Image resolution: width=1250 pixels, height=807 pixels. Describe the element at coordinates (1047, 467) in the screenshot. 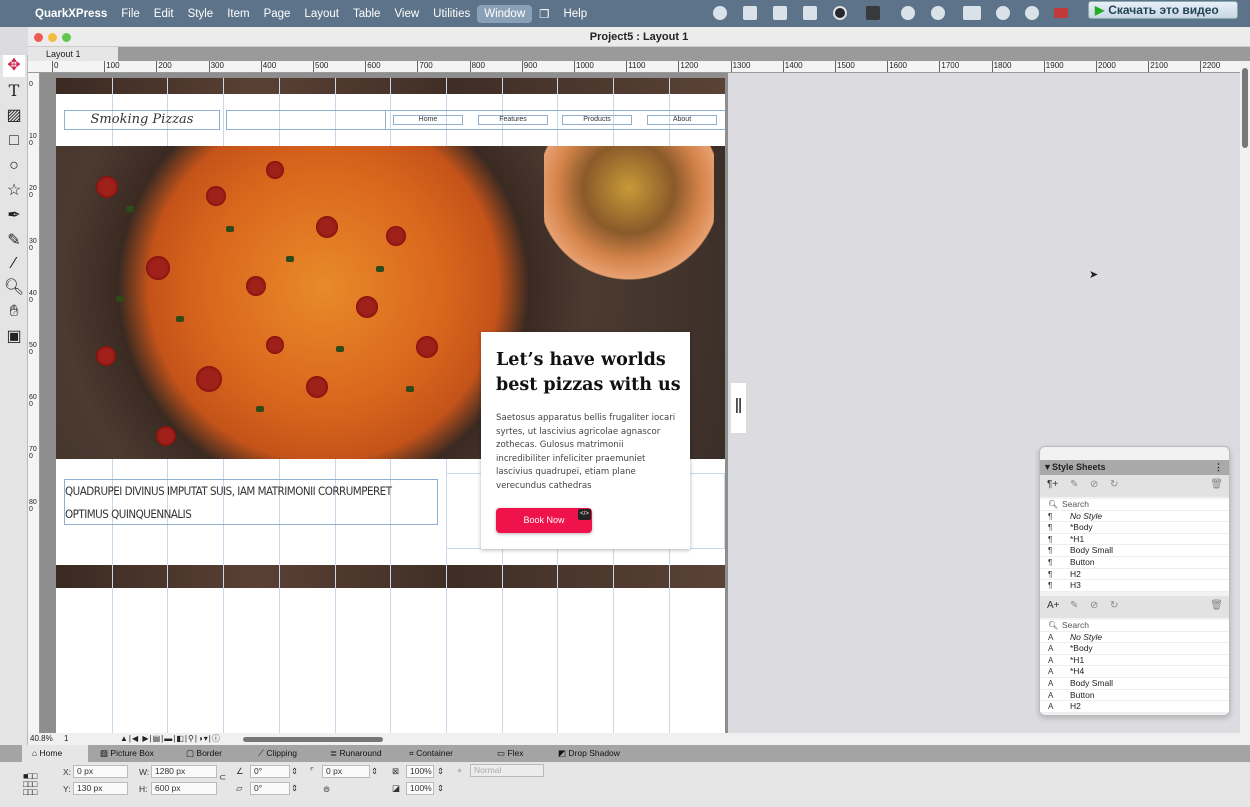

I see `collapse-icon: ▼` at that location.